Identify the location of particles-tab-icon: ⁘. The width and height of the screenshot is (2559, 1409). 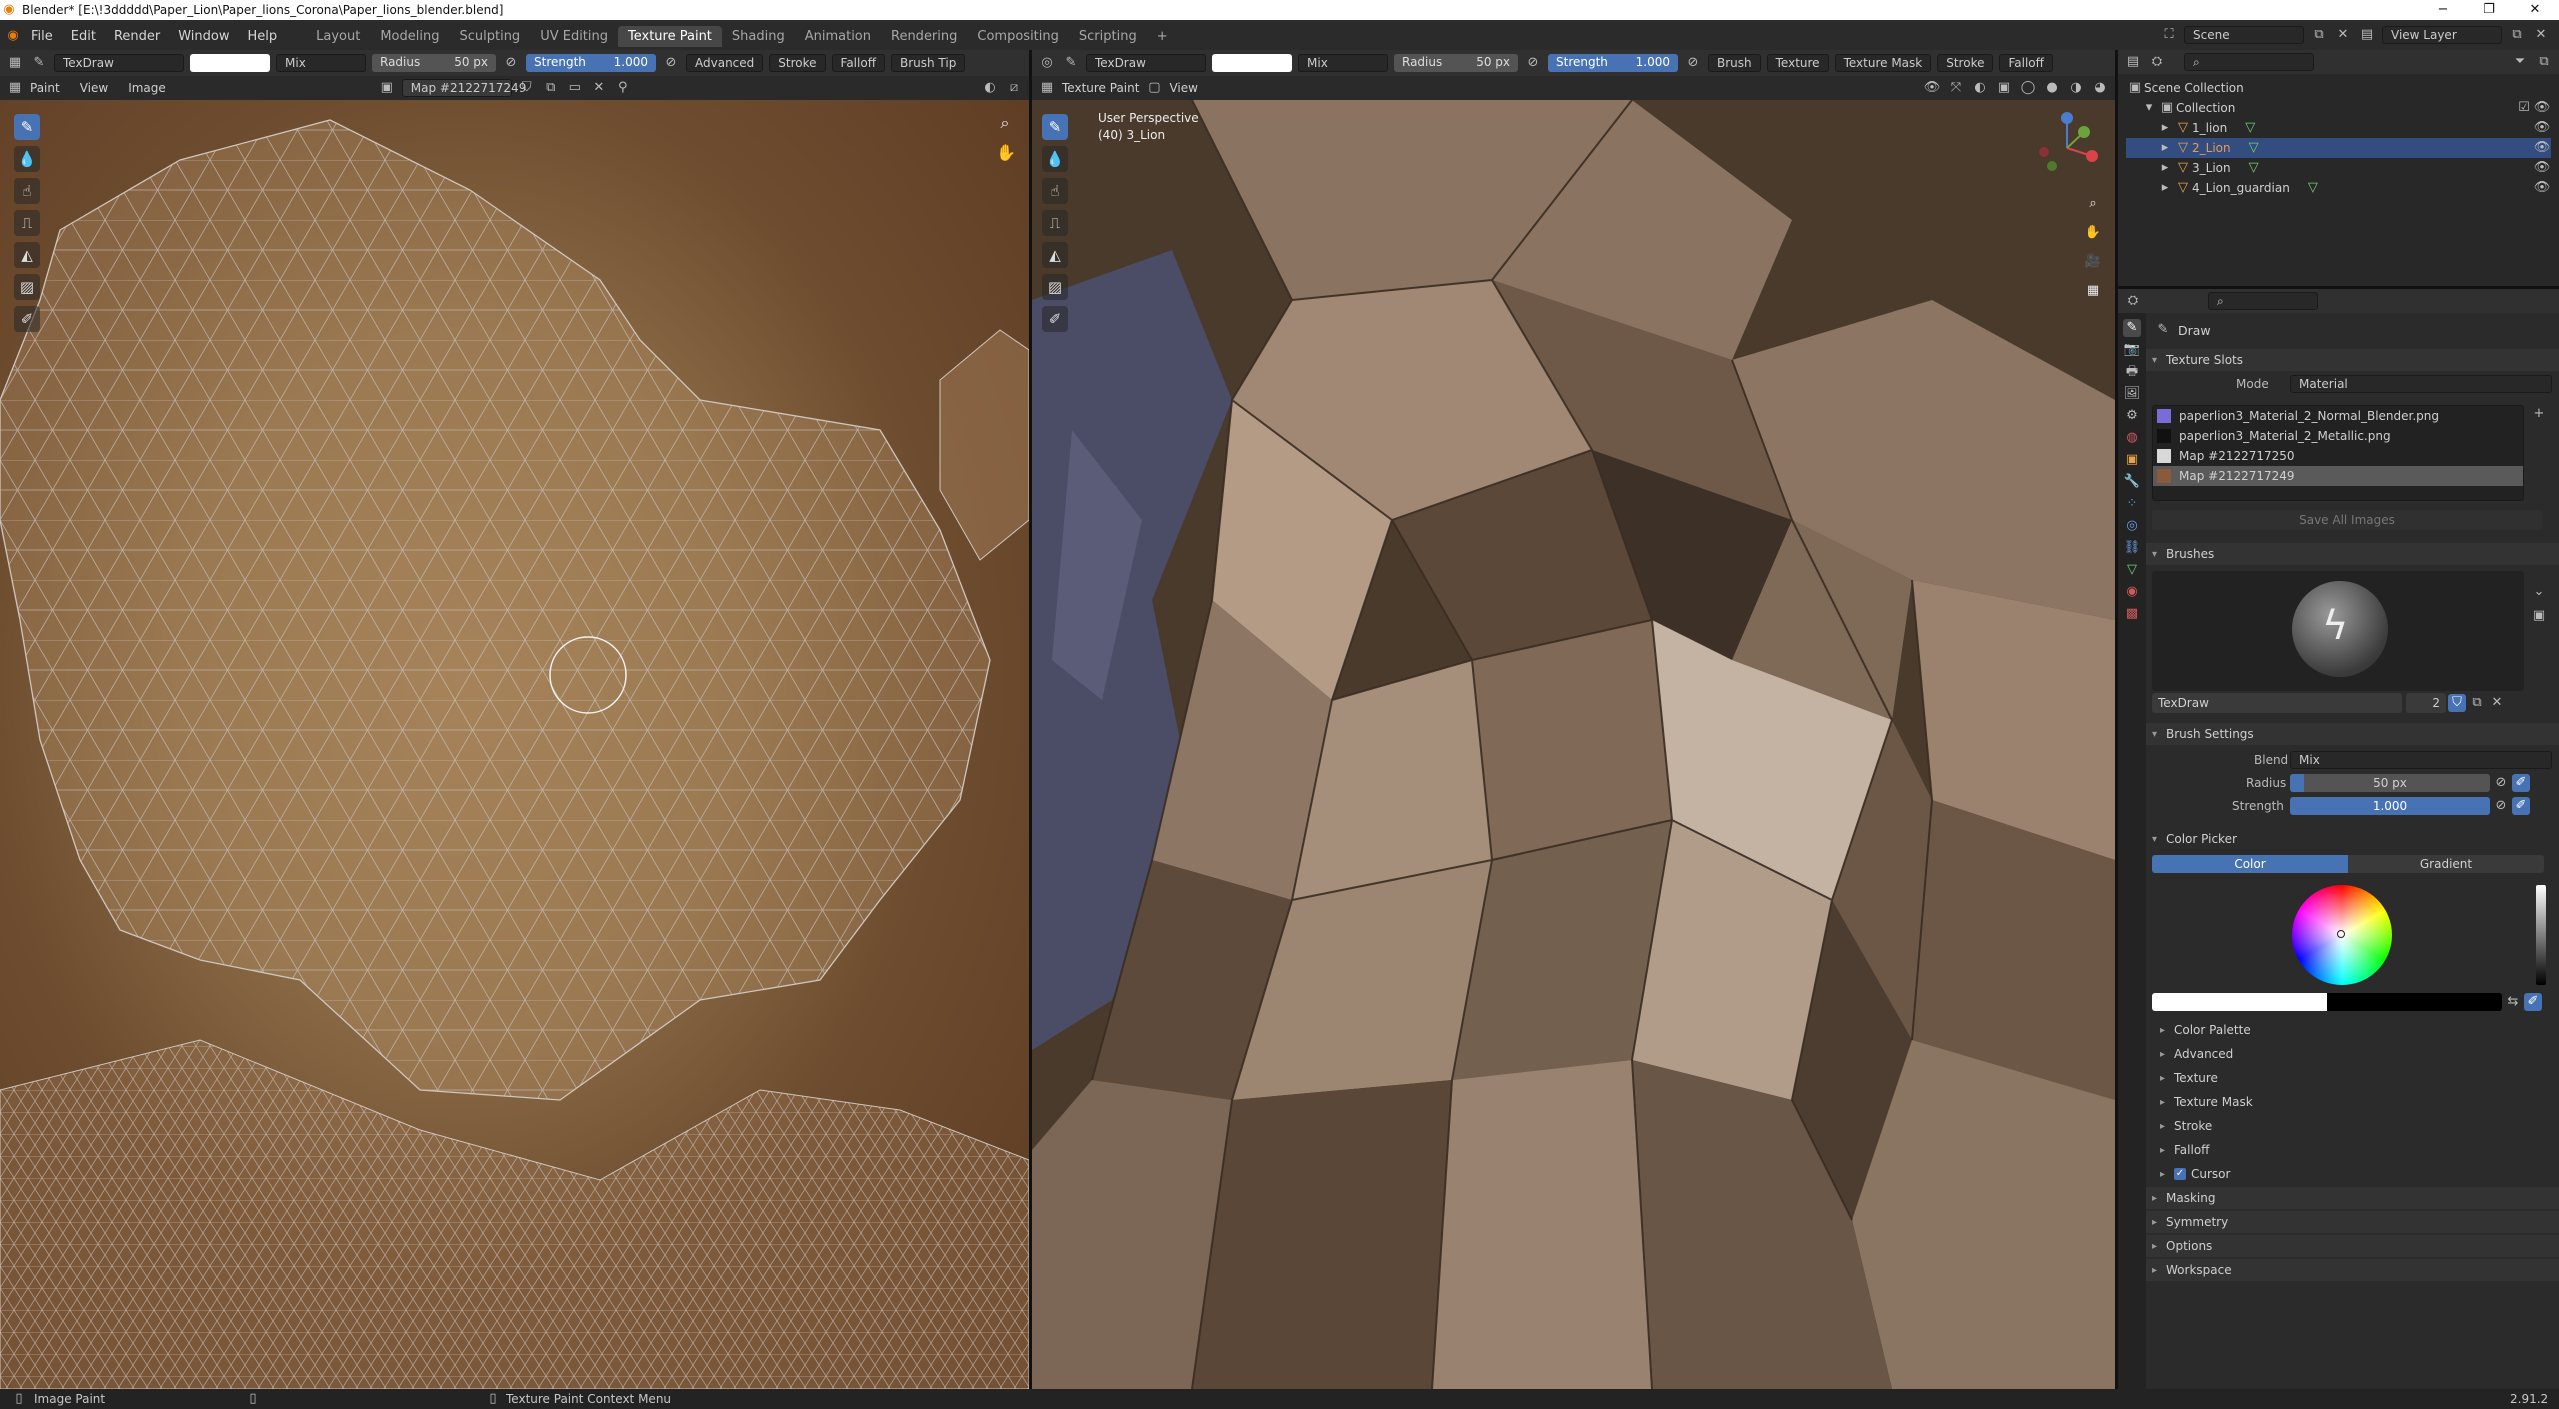
(2132, 504).